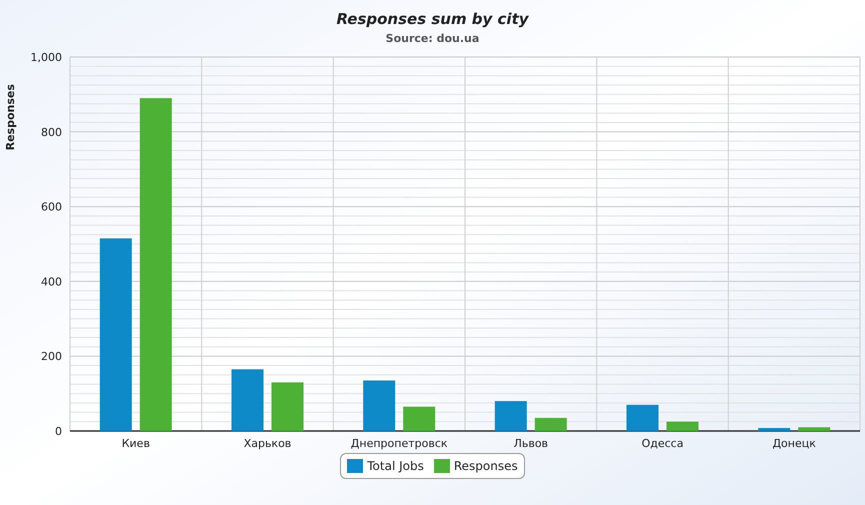 The height and width of the screenshot is (505, 865). I want to click on x-tick-label: Львов, so click(531, 443).